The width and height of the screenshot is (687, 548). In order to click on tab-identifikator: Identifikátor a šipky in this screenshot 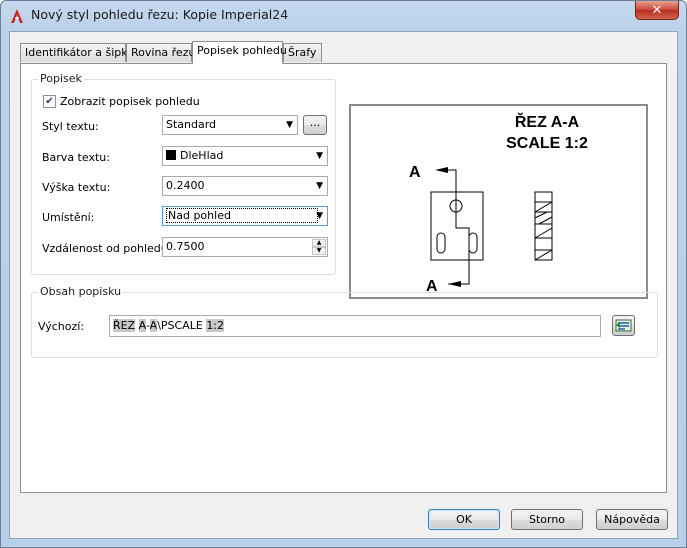, I will do `click(77, 52)`.